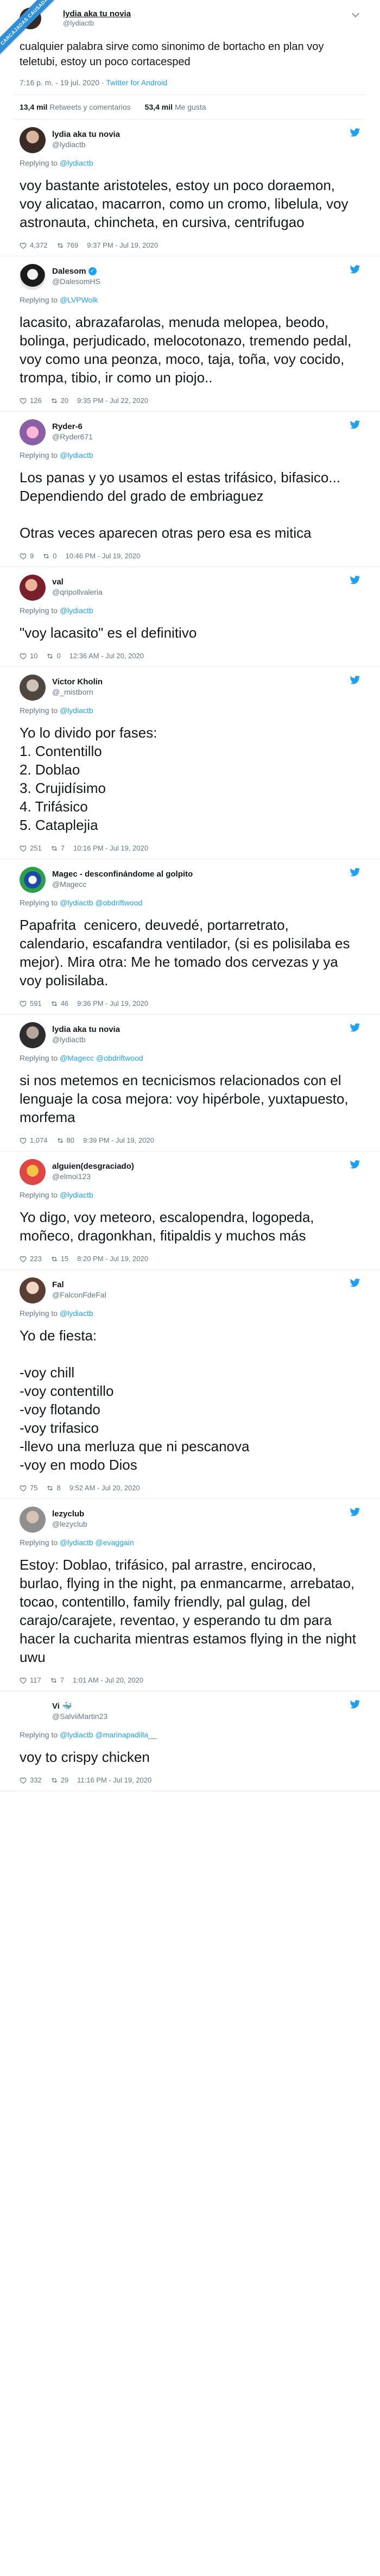 The height and width of the screenshot is (2576, 380). I want to click on retweets-stat: 13,4 mil Retweets y comentarios, so click(75, 107).